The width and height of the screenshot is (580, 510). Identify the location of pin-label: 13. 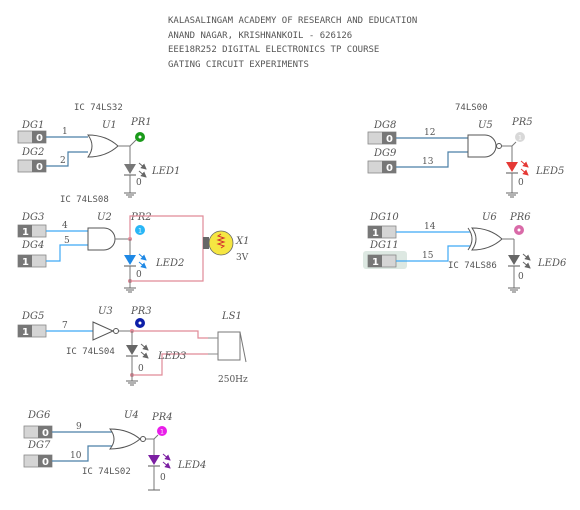
(428, 162).